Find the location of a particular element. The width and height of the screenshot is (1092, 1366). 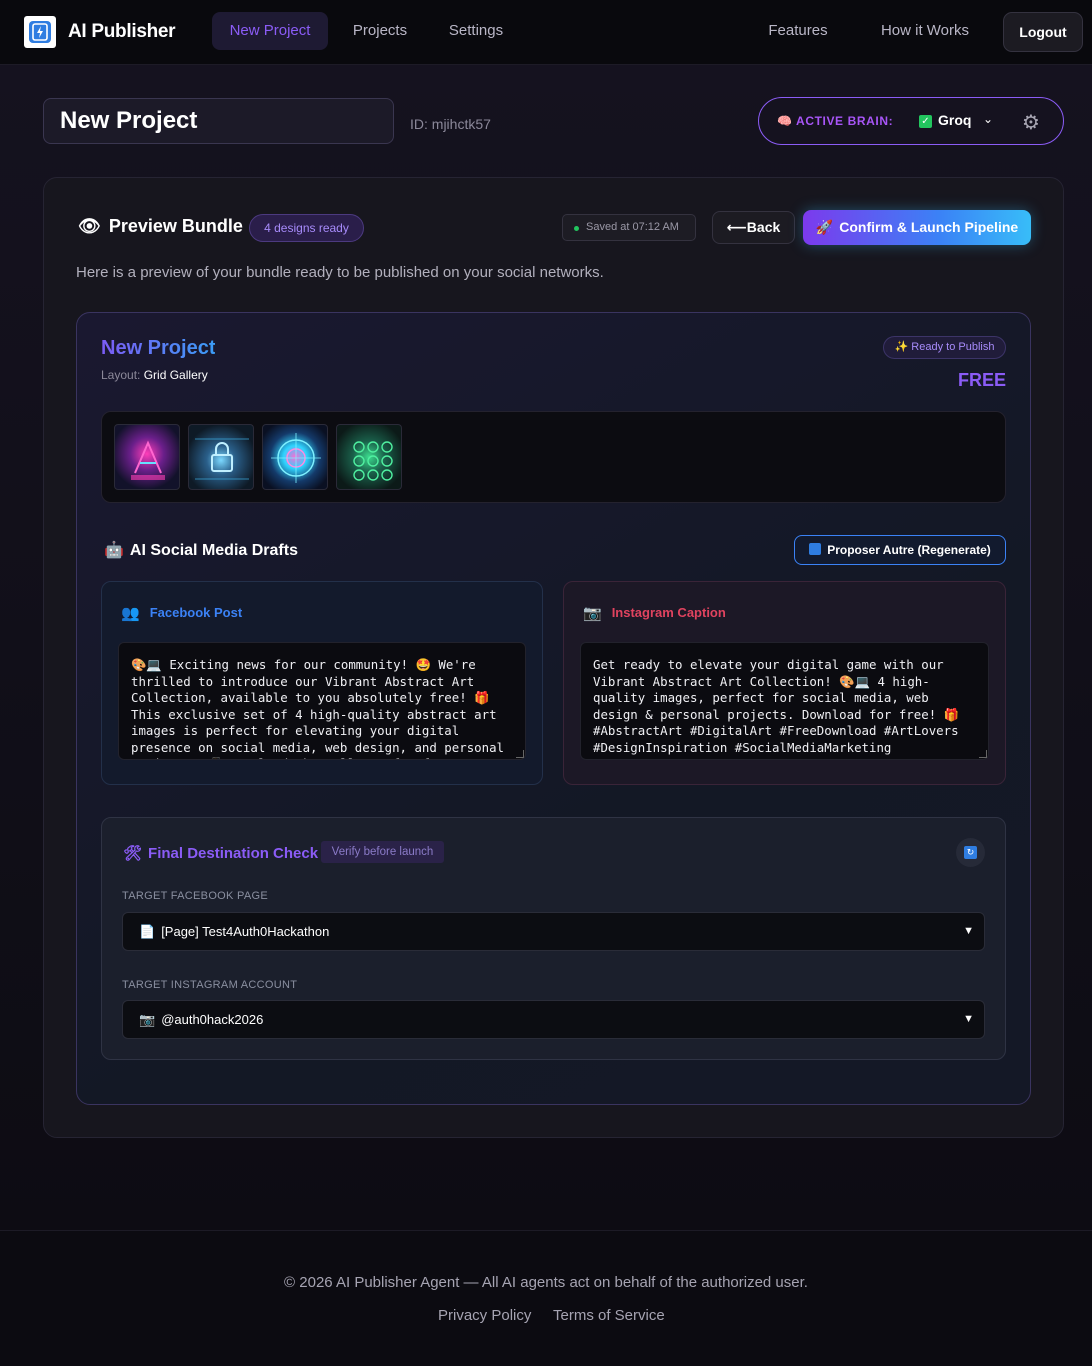

refresh-icon: ↻ is located at coordinates (970, 852).